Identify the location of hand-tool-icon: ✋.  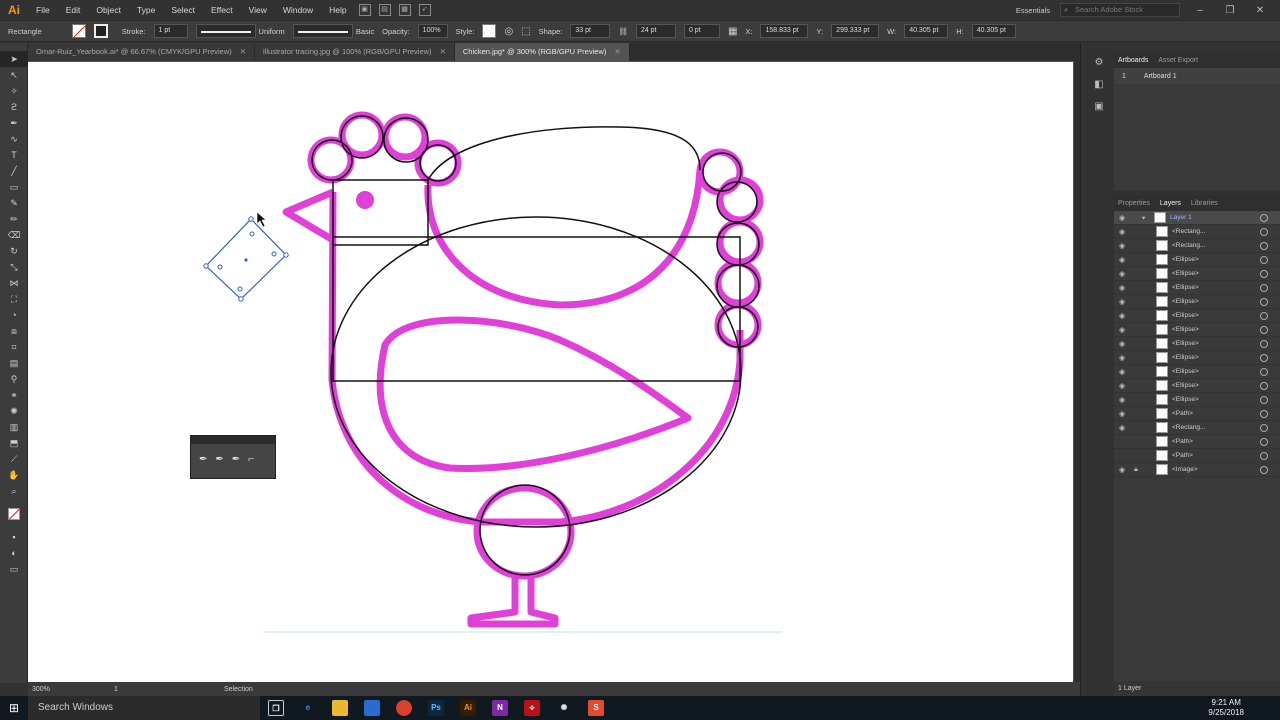
(14, 475).